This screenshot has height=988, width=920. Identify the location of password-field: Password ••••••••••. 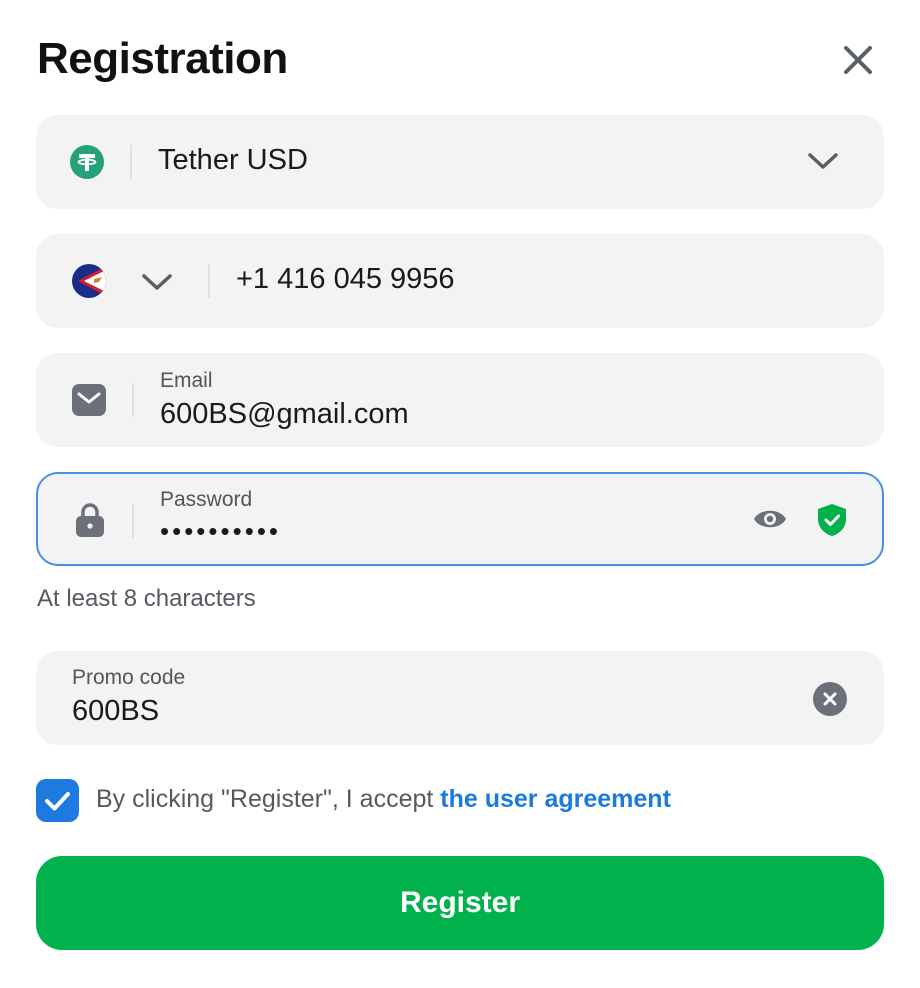
(460, 519).